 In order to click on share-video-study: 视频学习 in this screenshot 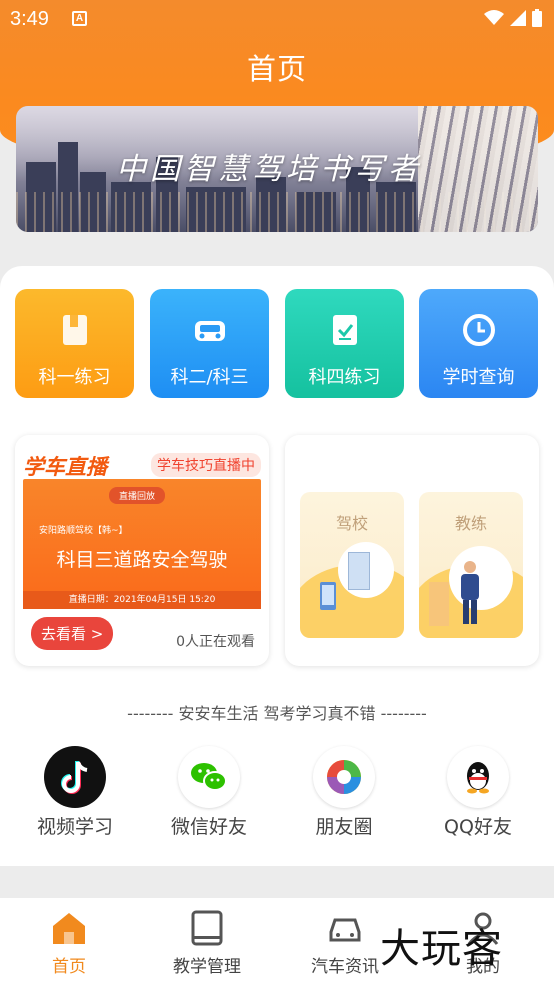, I will do `click(75, 792)`.